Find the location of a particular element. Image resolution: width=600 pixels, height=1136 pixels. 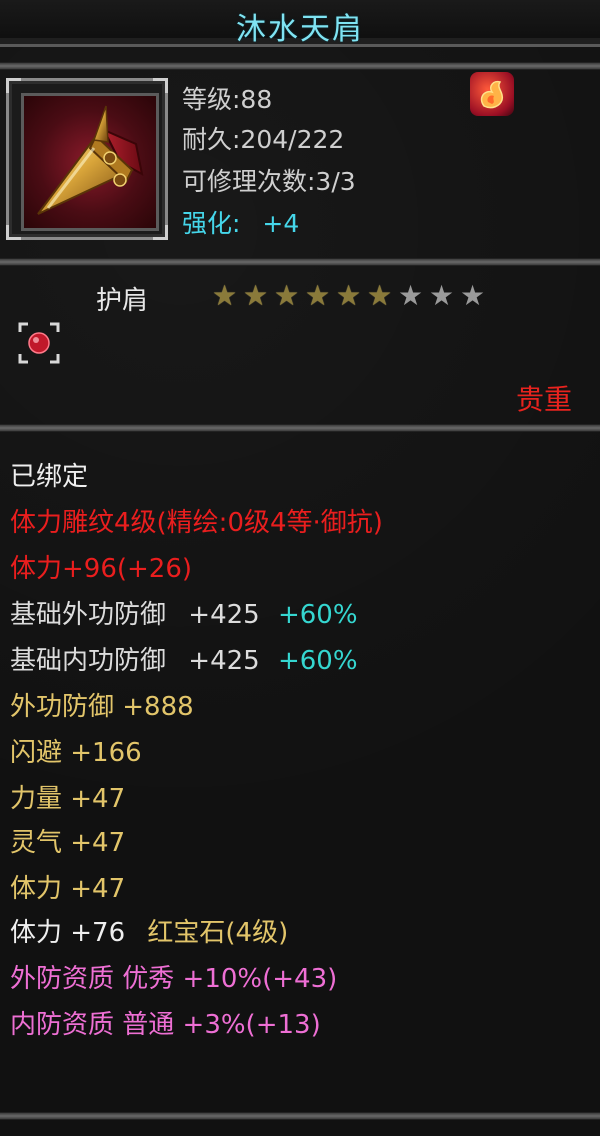

golden-shoulder-pad-icon is located at coordinates (90, 160).